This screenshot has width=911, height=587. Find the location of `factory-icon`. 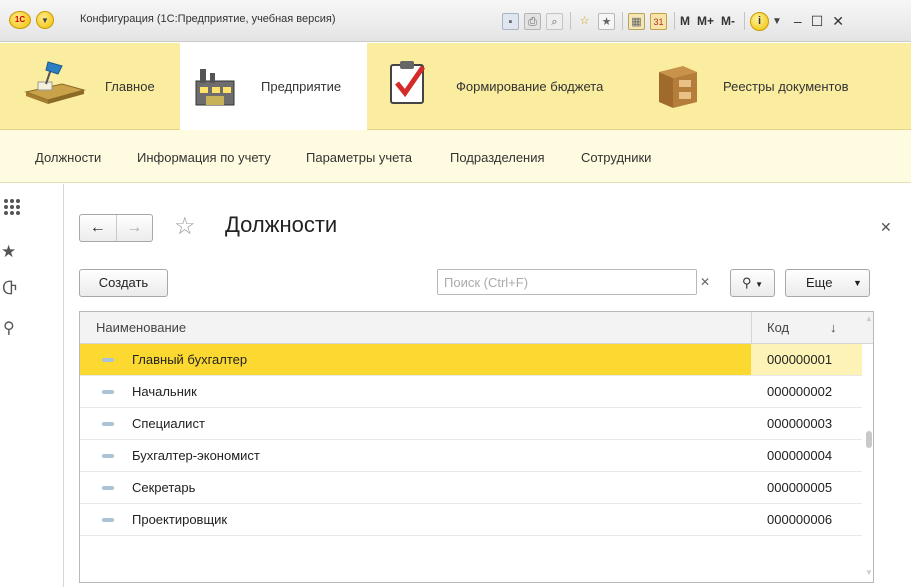

factory-icon is located at coordinates (215, 87).